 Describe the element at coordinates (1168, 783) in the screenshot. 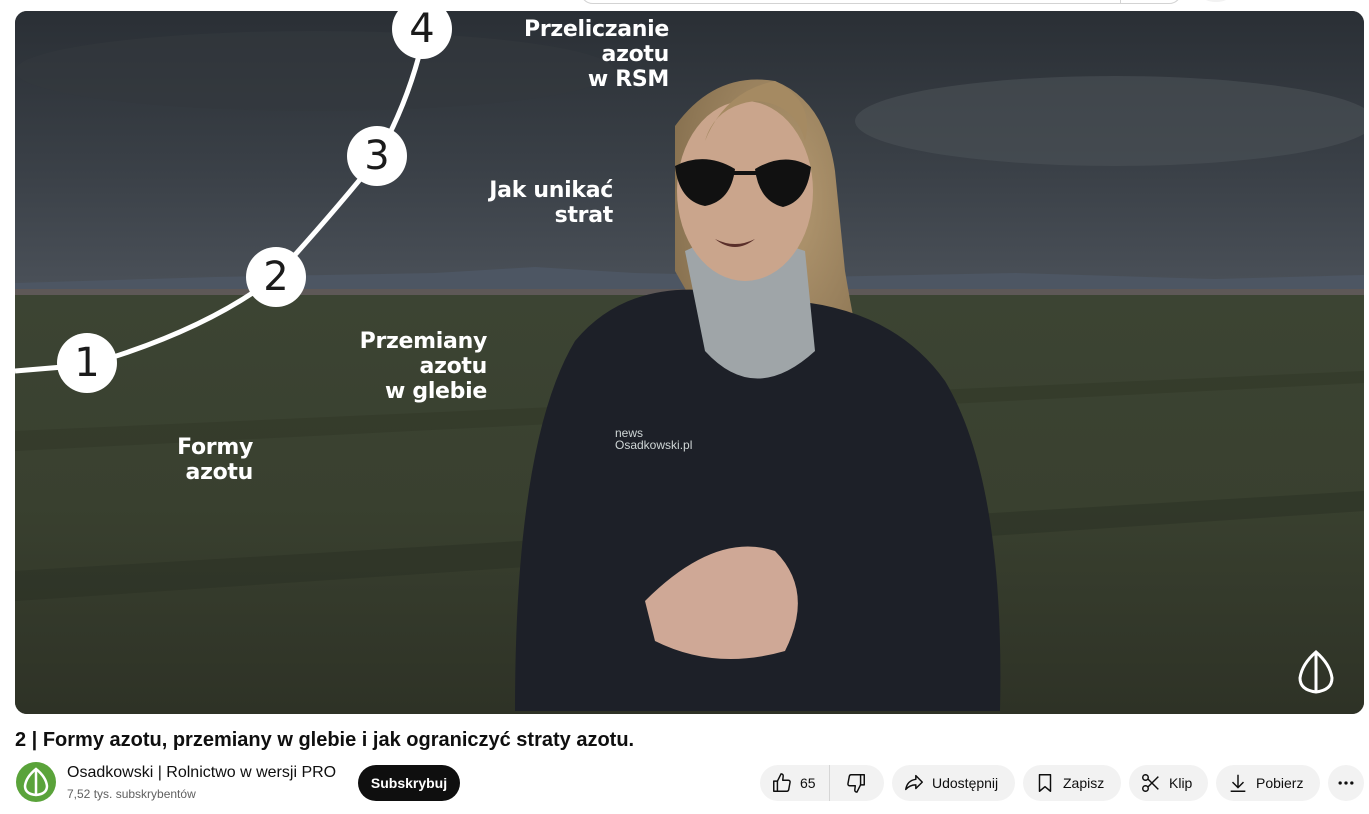

I see `clip-button: Klip` at that location.